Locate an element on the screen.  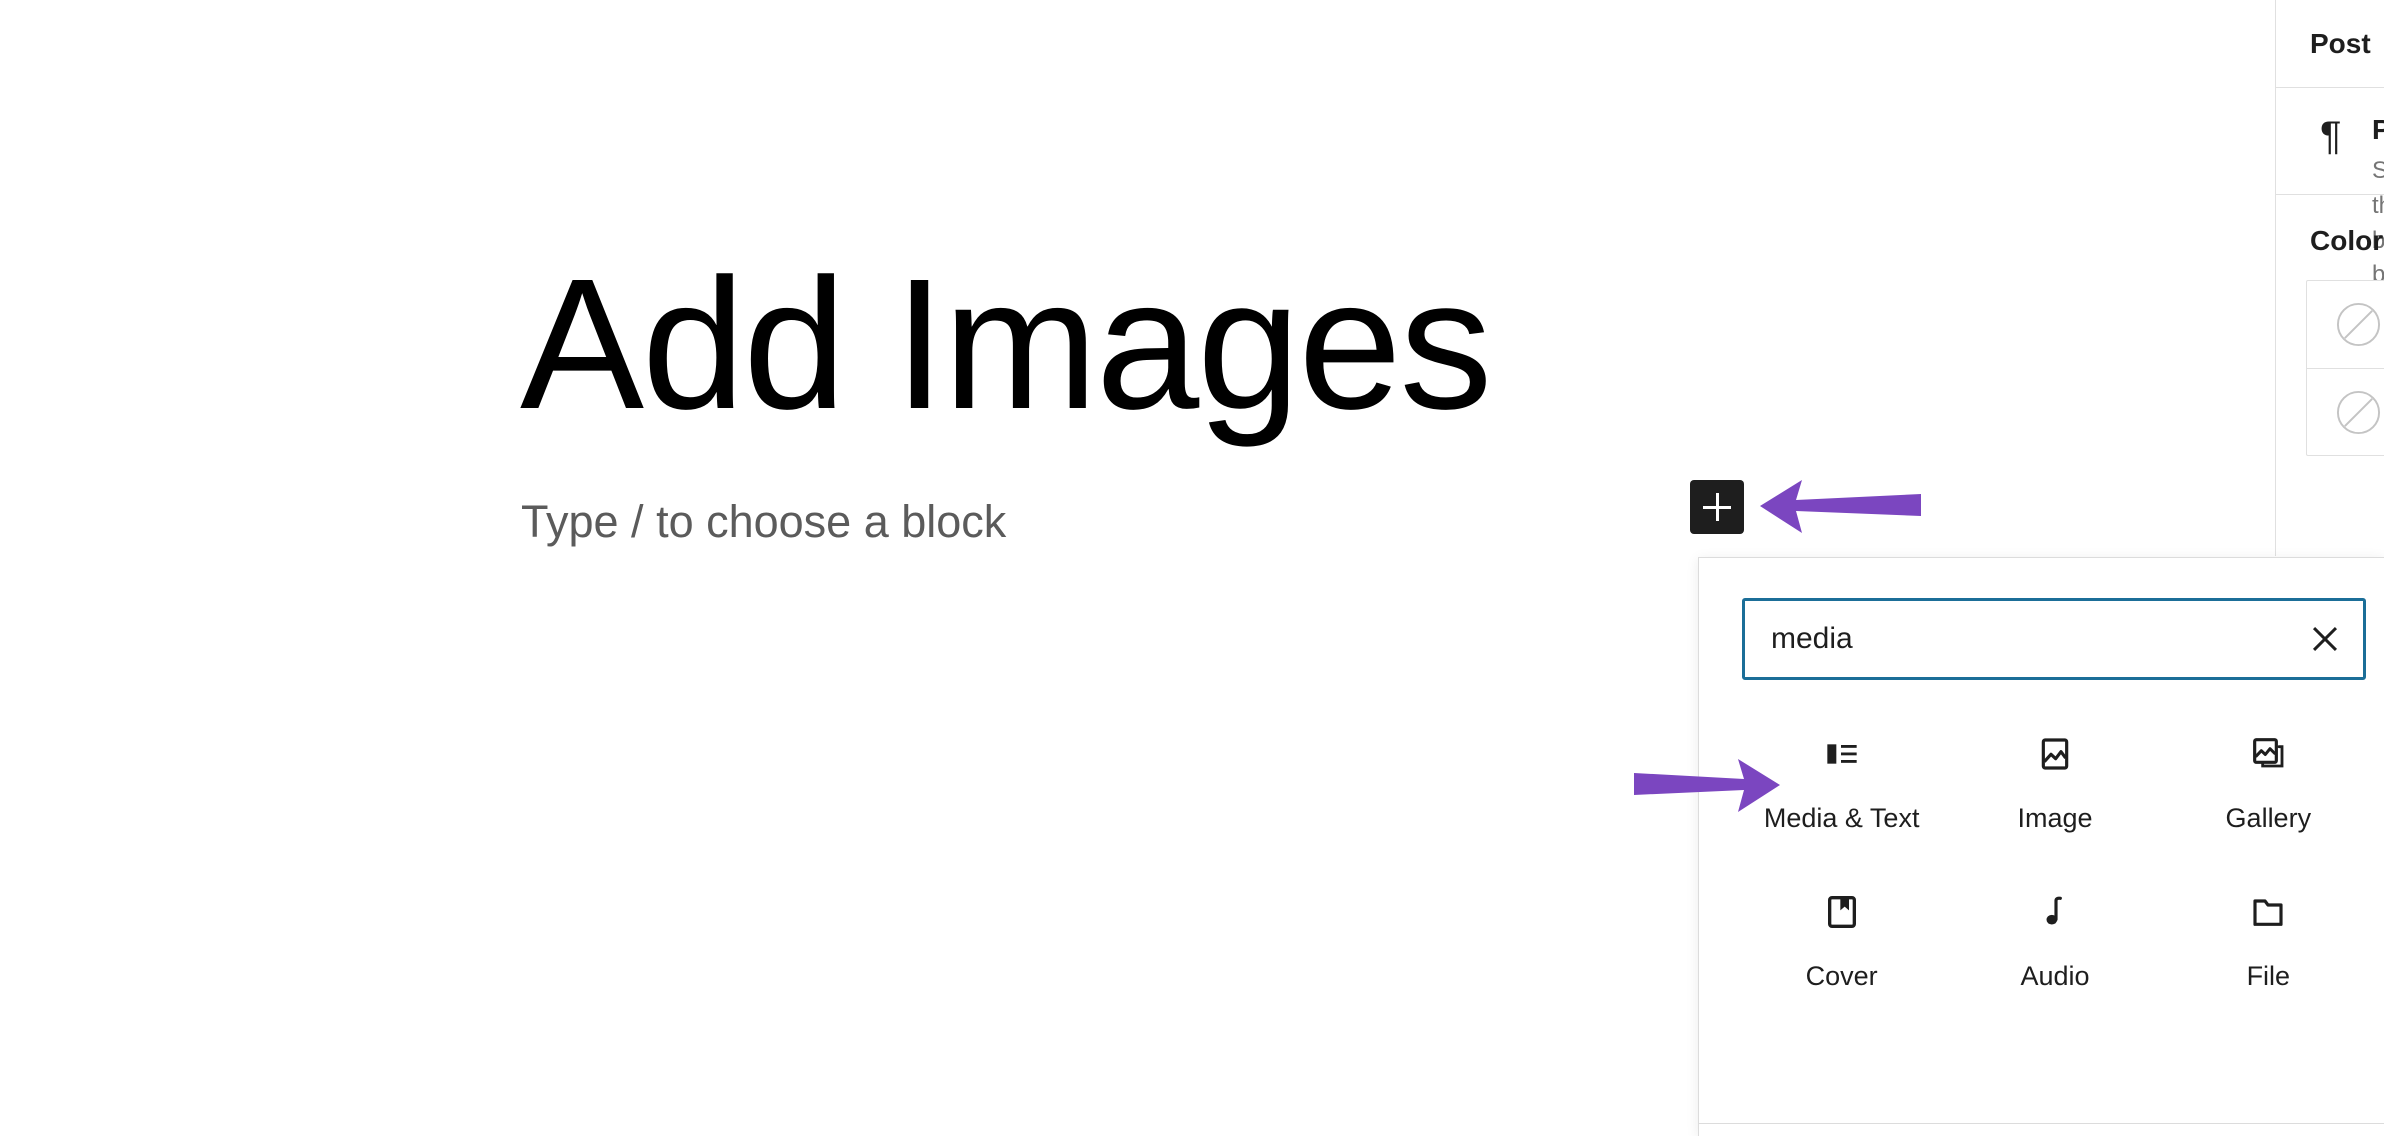
audio-note-icon is located at coordinates (2055, 912).